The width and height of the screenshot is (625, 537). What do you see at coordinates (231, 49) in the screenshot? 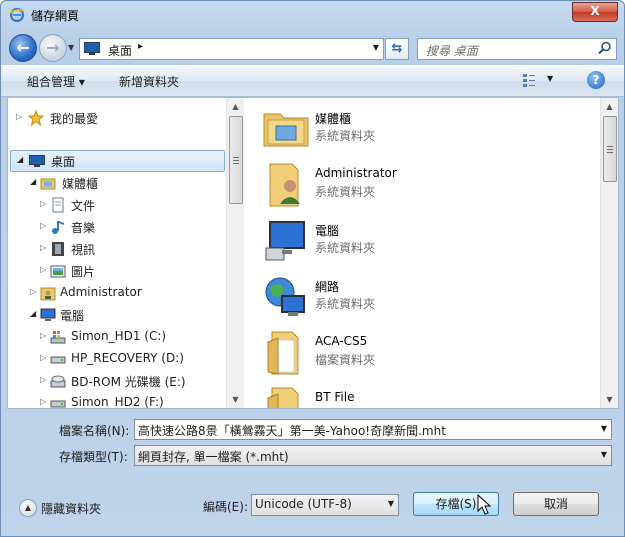
I see `address-bar: 桌面 ▸ ▼` at bounding box center [231, 49].